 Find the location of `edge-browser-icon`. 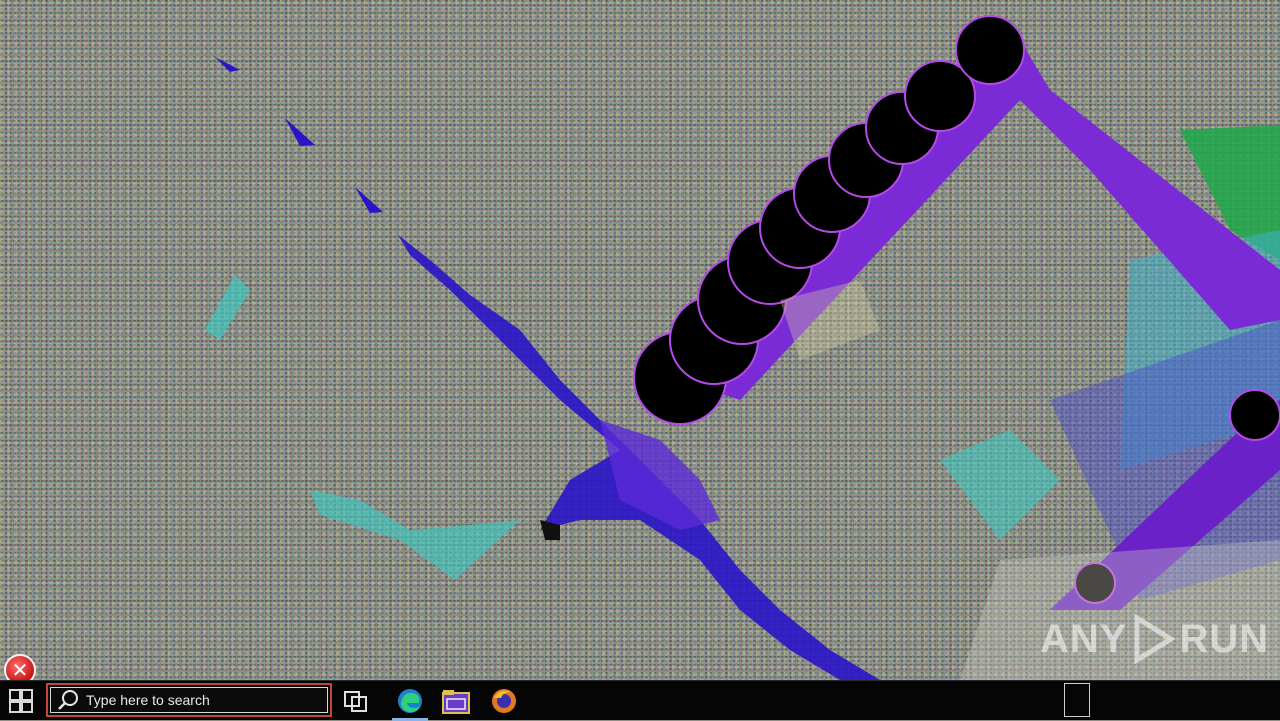

edge-browser-icon is located at coordinates (410, 701).